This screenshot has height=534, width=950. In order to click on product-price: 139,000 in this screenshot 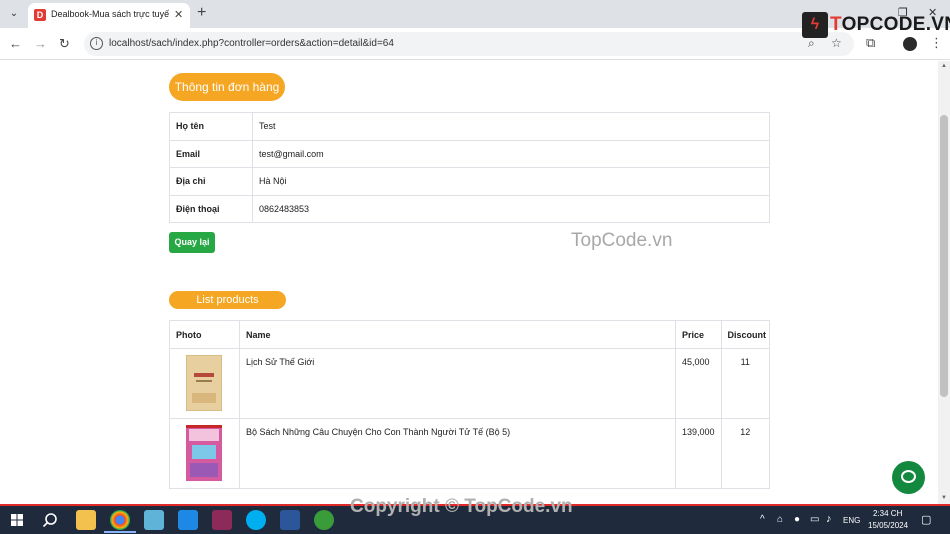, I will do `click(698, 453)`.